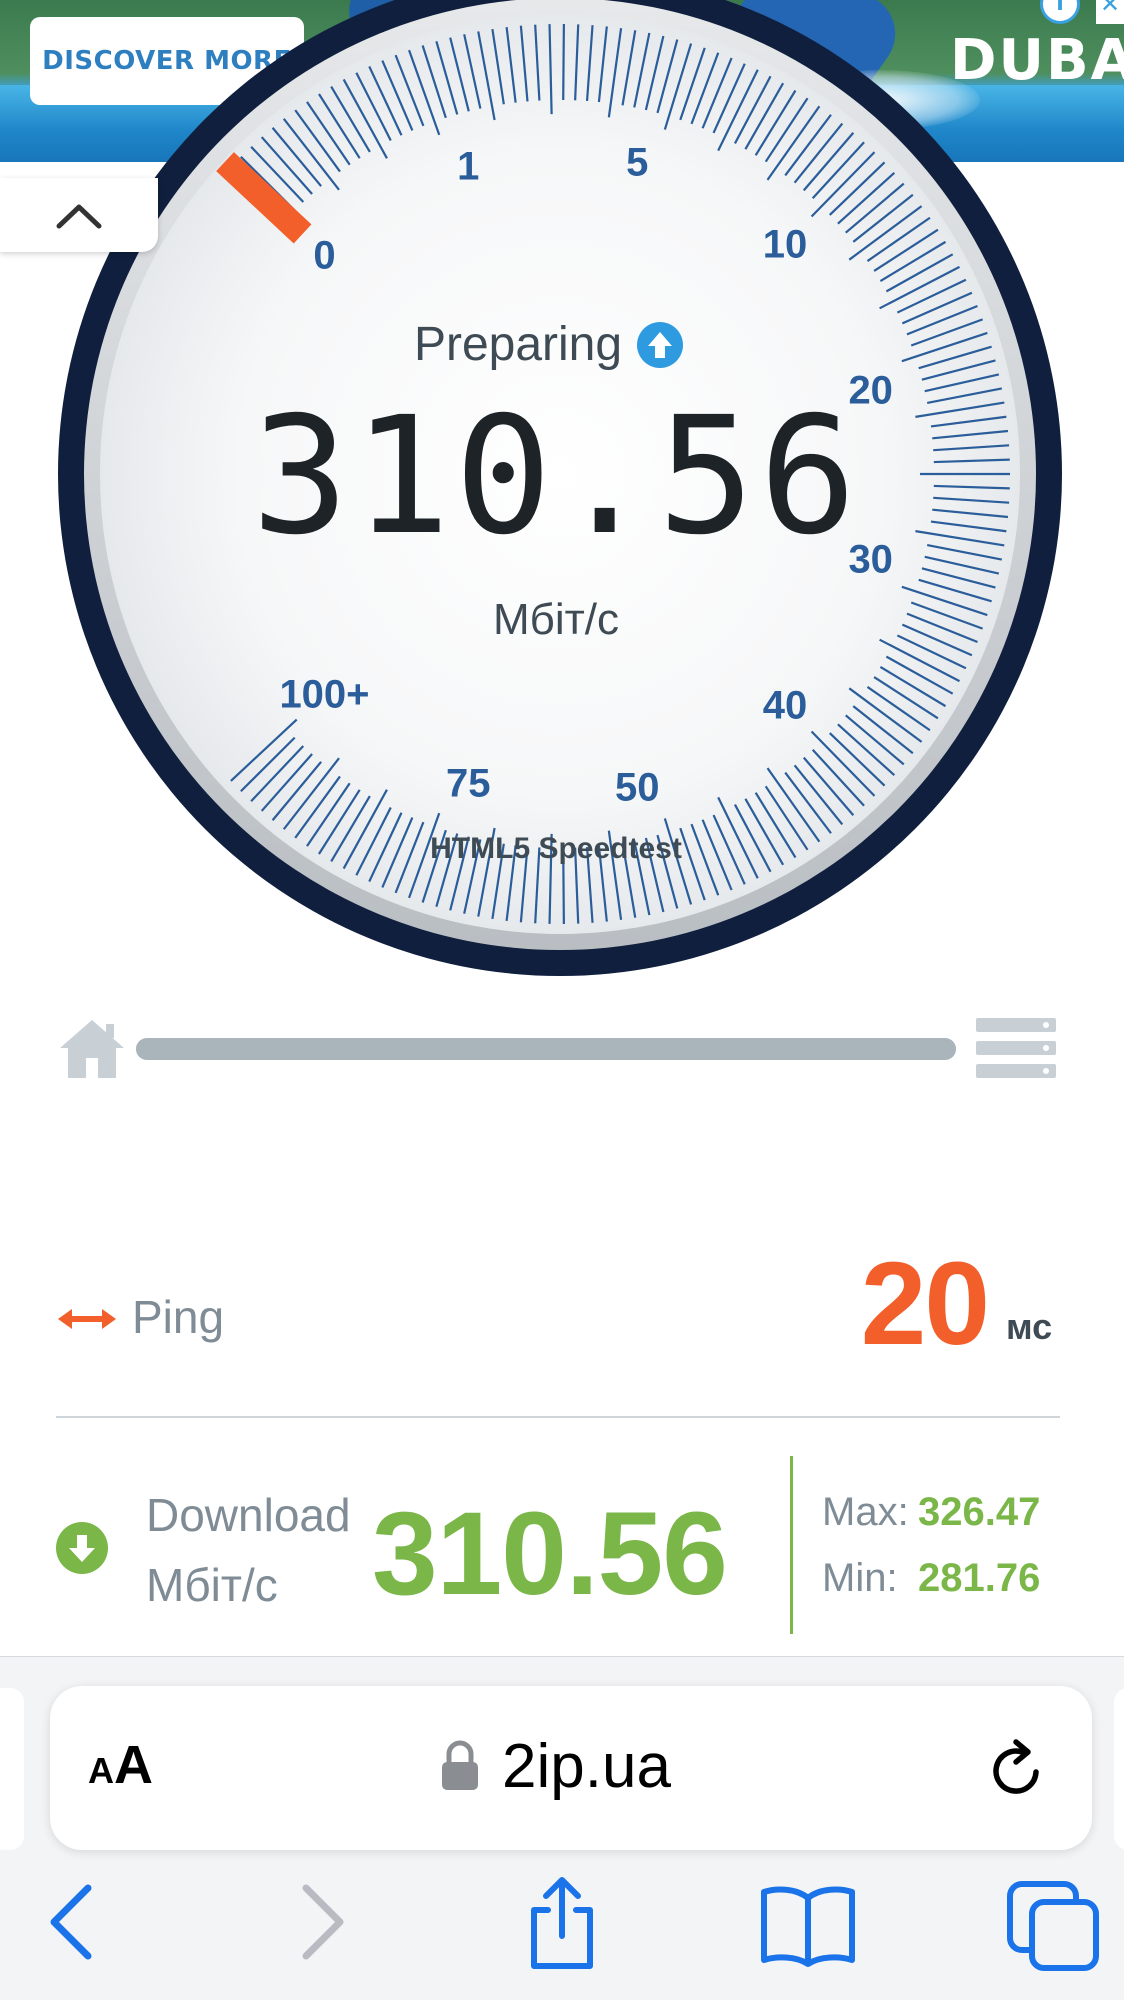  What do you see at coordinates (12, 1769) in the screenshot?
I see `previous-tab-peek` at bounding box center [12, 1769].